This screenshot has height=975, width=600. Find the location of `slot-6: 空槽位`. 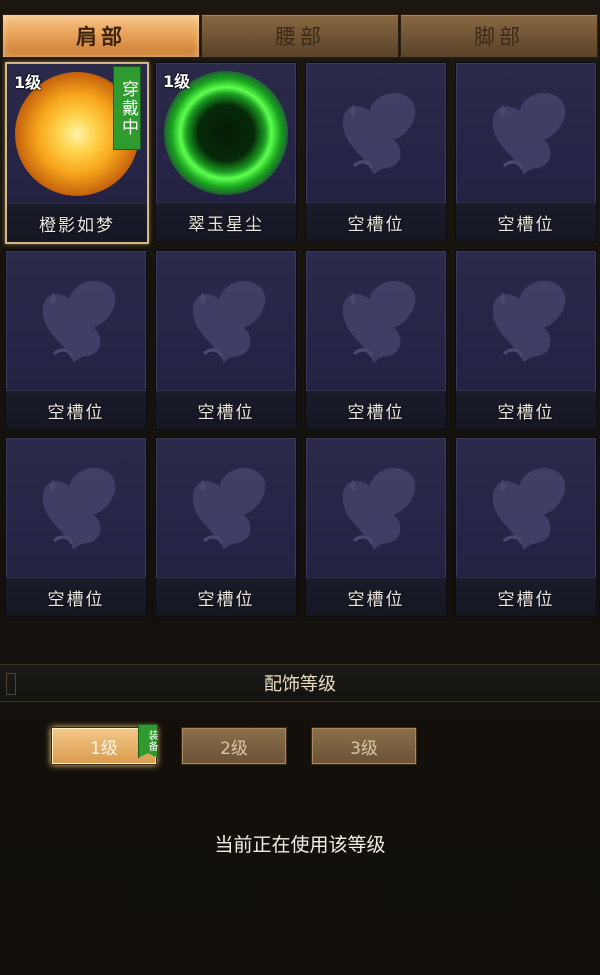

slot-6: 空槽位 is located at coordinates (226, 340).